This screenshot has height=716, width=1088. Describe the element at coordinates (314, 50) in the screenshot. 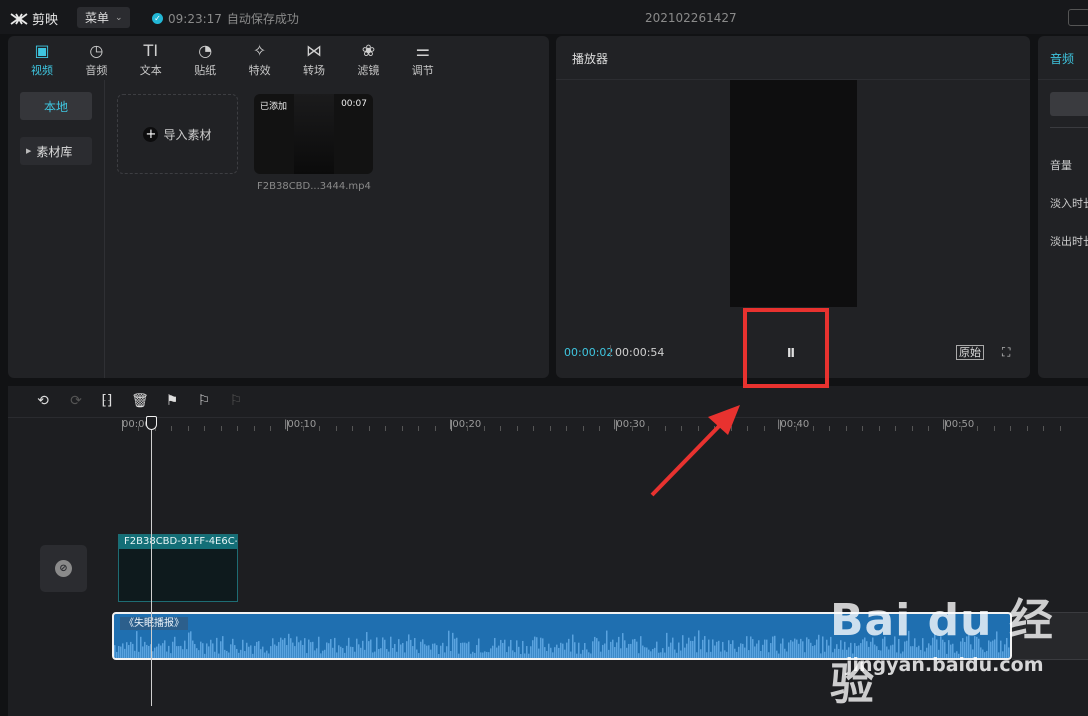

I see `transition-icon: ⋈` at that location.